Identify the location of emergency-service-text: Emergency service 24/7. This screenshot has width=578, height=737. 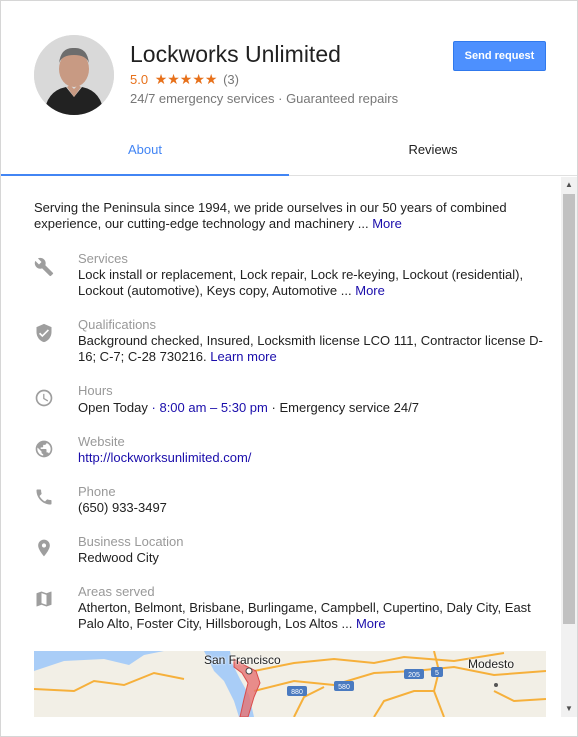
(349, 407).